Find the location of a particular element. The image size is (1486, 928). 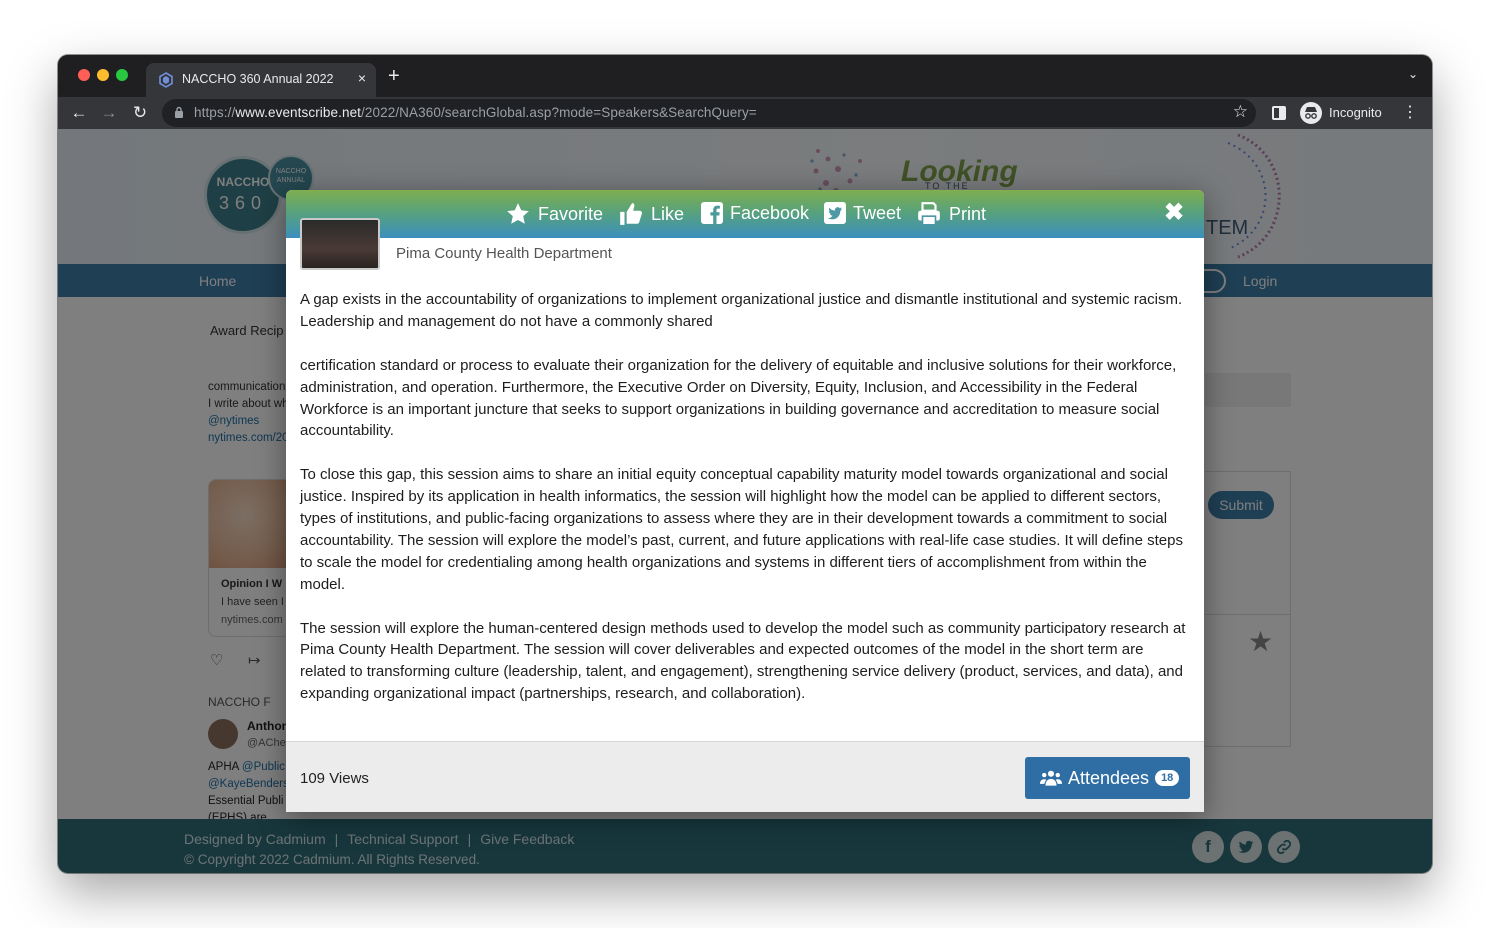

modal-action-bar: Favorite Like Facebook Tweet Print ✖ is located at coordinates (745, 214).